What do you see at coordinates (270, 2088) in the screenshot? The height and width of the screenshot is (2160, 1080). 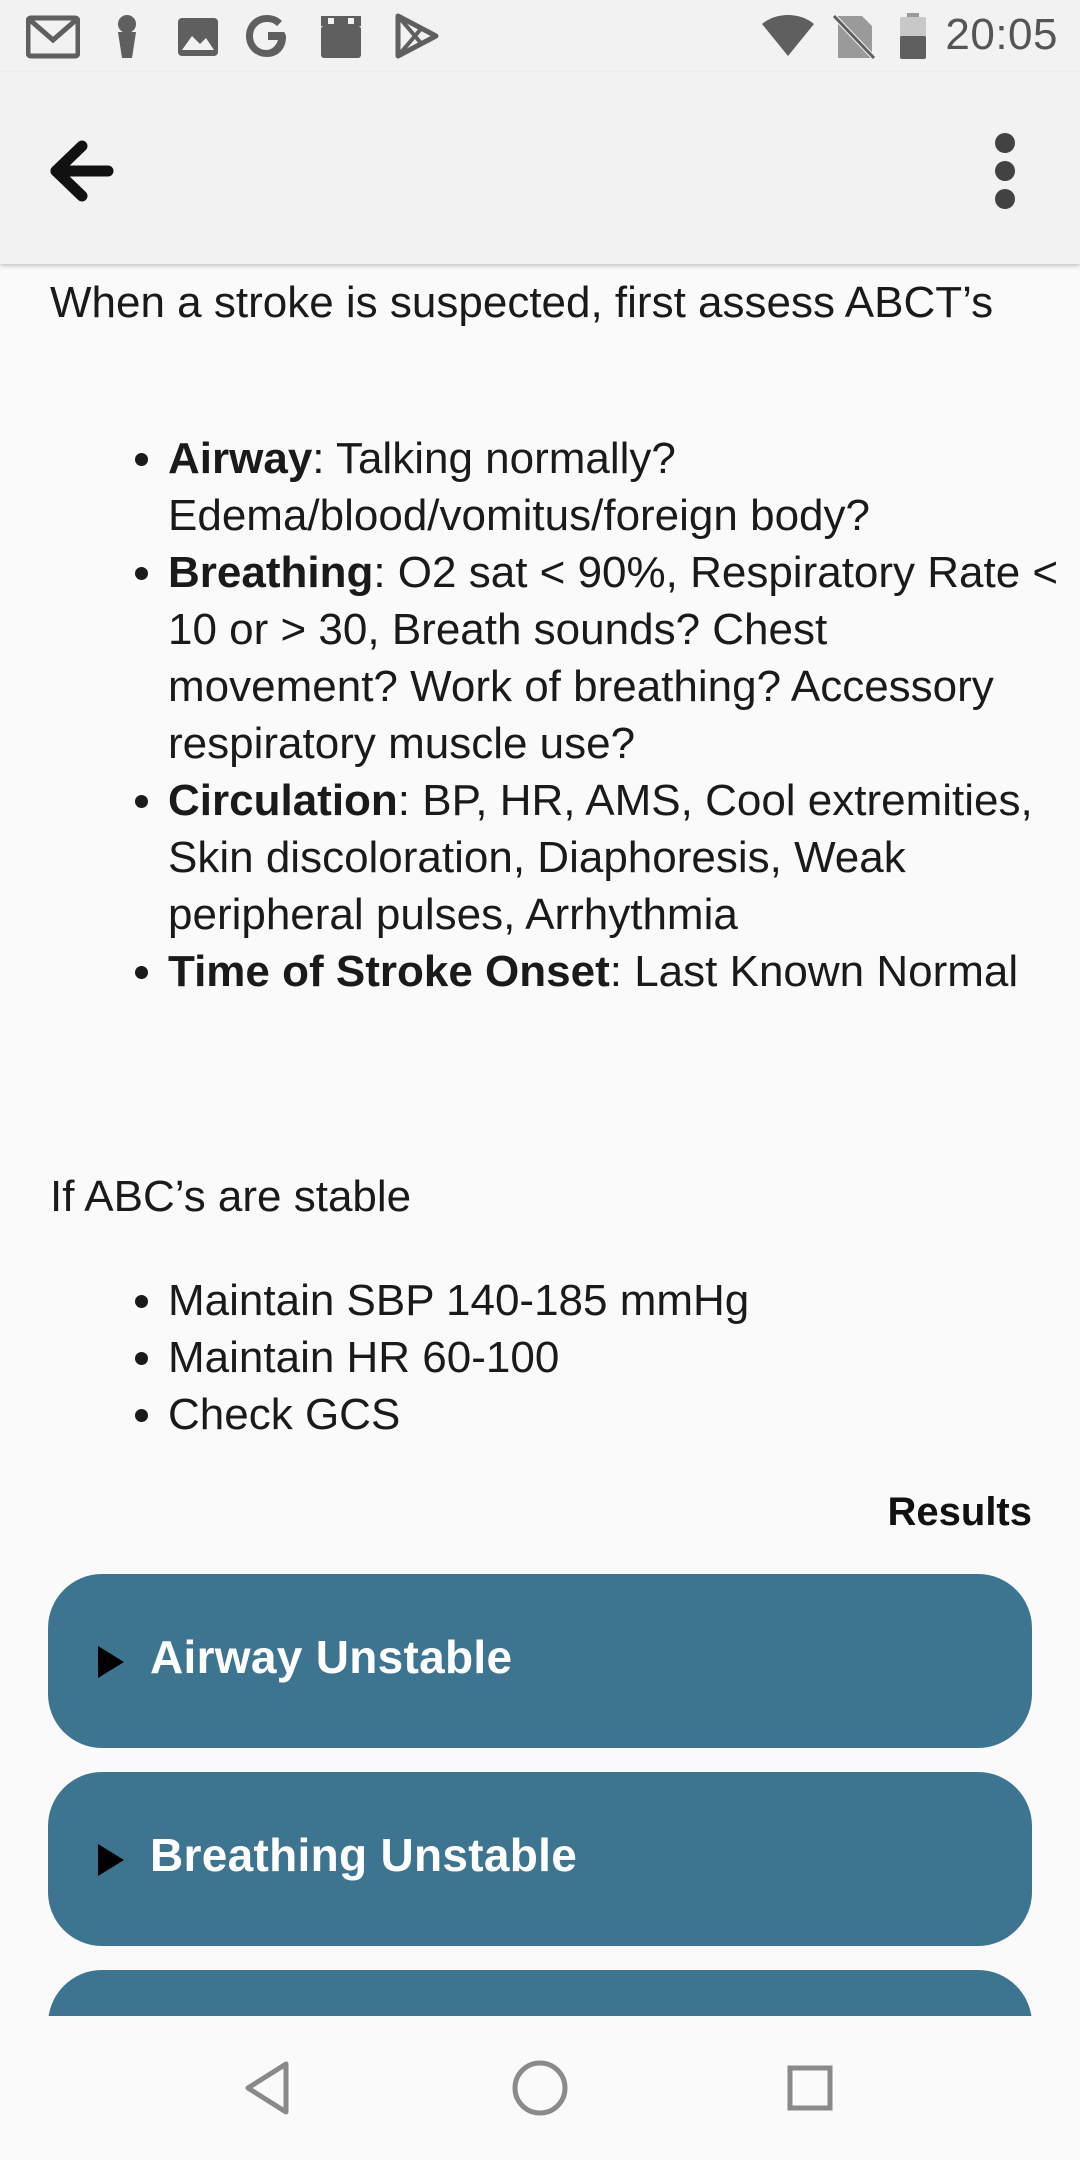 I see `back-triangle-icon` at bounding box center [270, 2088].